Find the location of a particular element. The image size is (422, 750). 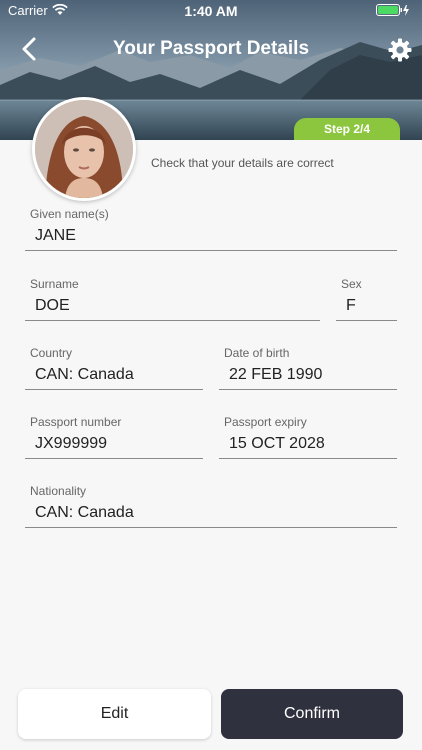

given-name-label: Given name(s) is located at coordinates (69, 214).